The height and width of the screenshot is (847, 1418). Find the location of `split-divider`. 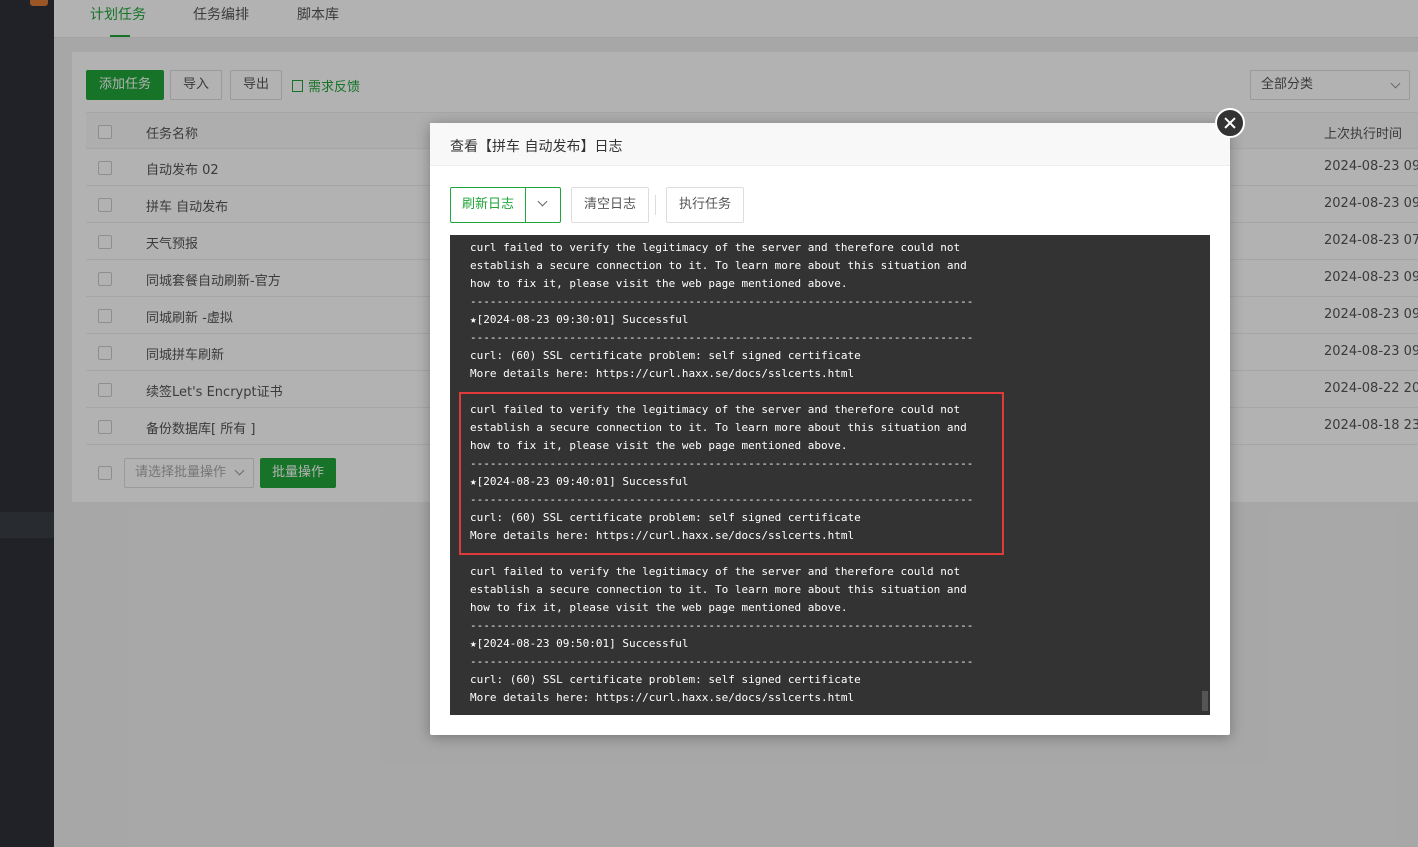

split-divider is located at coordinates (525, 205).